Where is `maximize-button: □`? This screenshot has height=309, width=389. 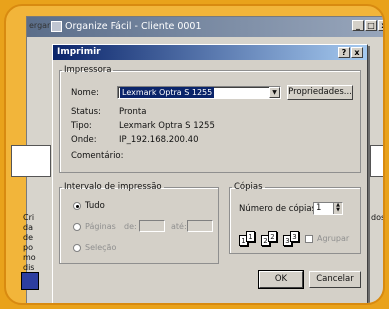
maximize-button: □ is located at coordinates (371, 25).